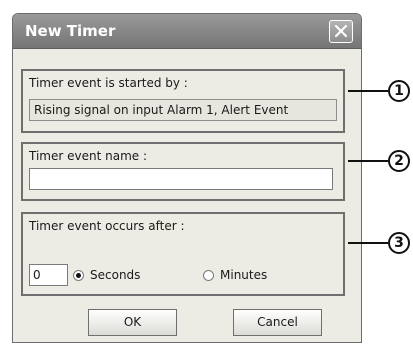 This screenshot has width=413, height=351. What do you see at coordinates (399, 91) in the screenshot?
I see `callout-1: 1` at bounding box center [399, 91].